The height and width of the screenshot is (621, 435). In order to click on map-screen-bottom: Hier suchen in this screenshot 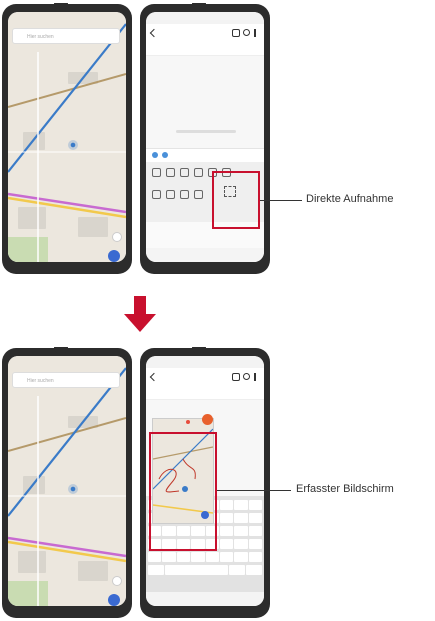, I will do `click(67, 481)`.